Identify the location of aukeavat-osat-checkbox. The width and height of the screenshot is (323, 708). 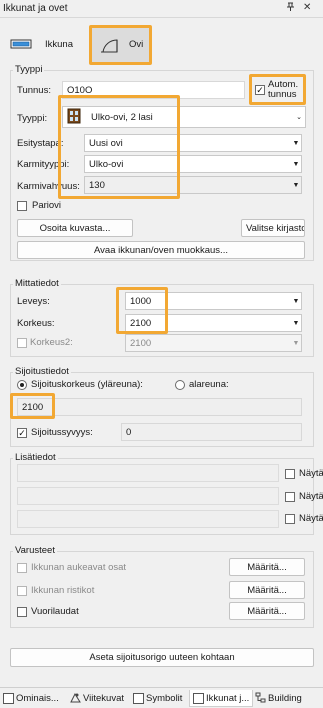
(22, 568).